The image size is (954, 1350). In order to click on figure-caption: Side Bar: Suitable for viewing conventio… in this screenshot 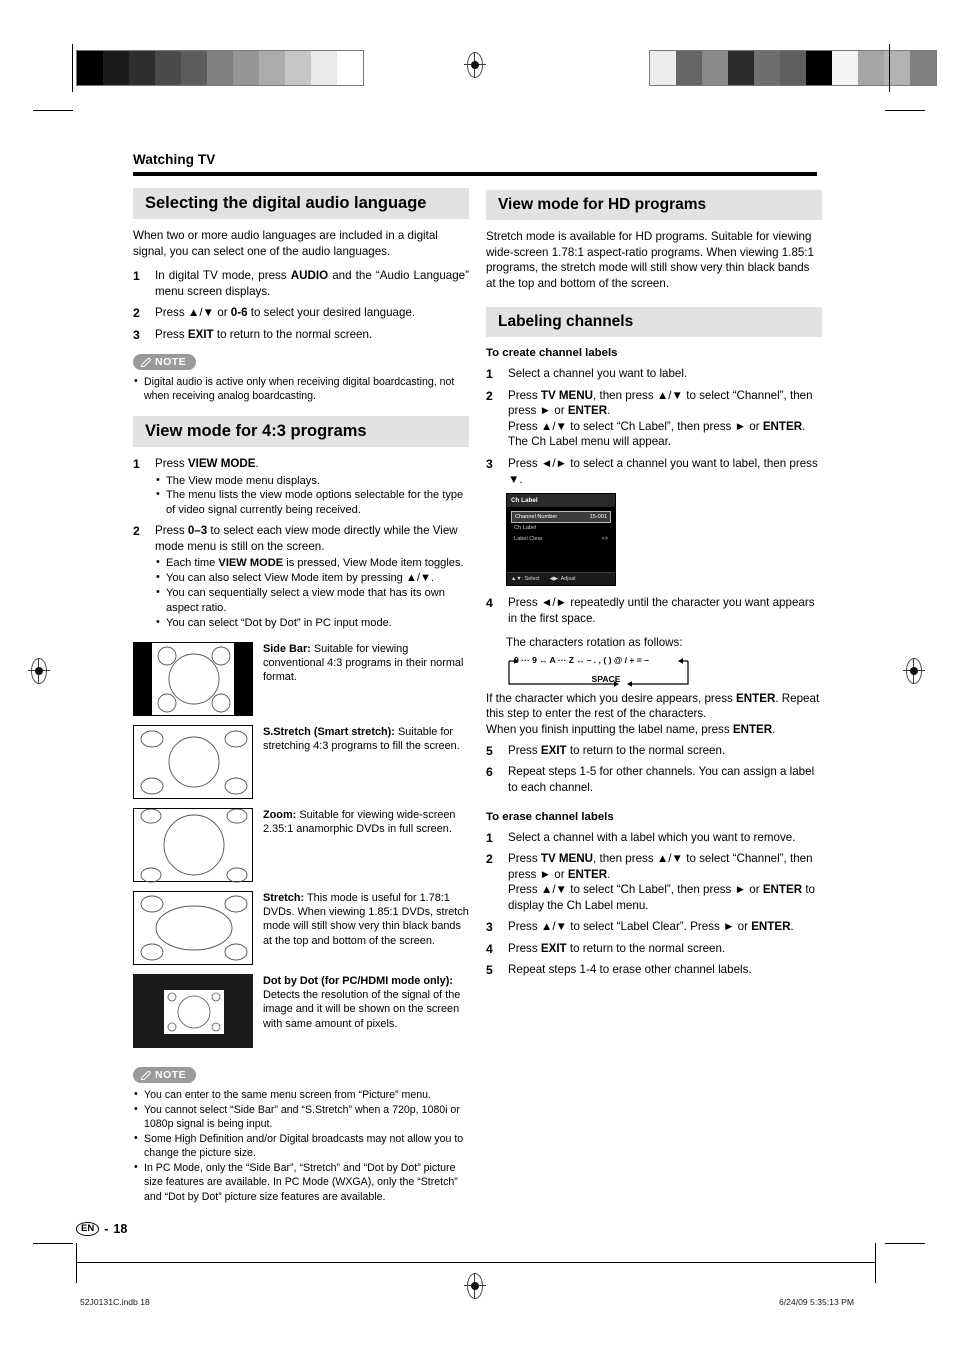, I will do `click(366, 679)`.